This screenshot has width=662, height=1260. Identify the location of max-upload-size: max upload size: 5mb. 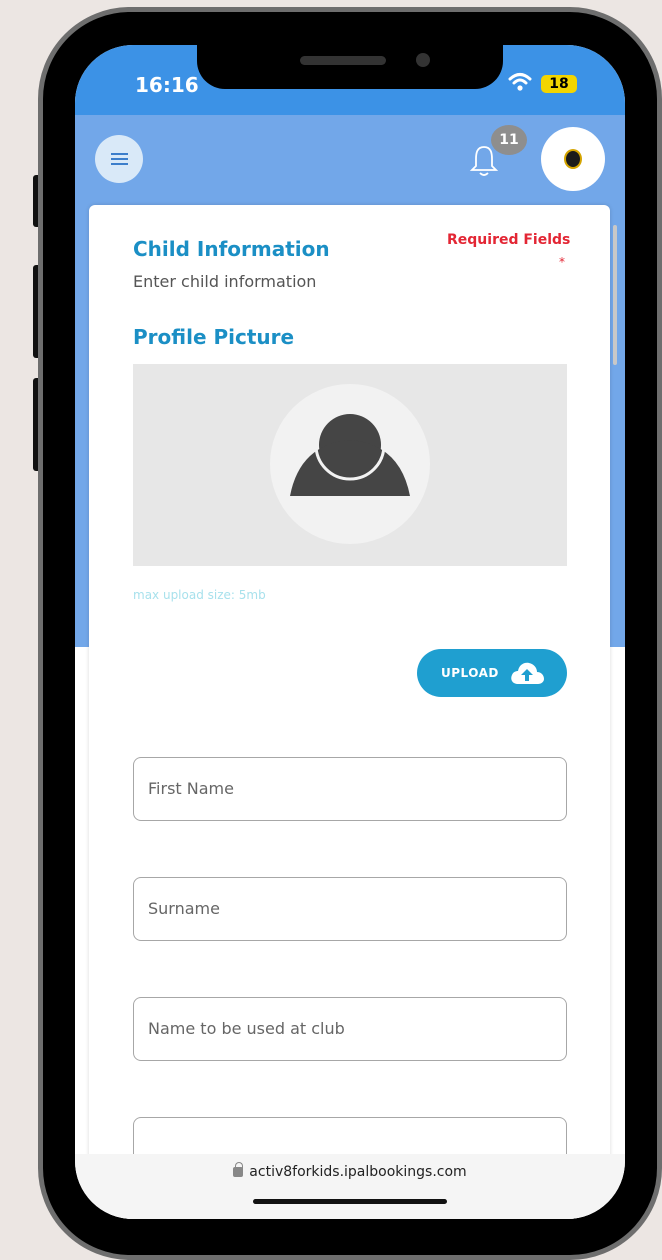
(199, 595).